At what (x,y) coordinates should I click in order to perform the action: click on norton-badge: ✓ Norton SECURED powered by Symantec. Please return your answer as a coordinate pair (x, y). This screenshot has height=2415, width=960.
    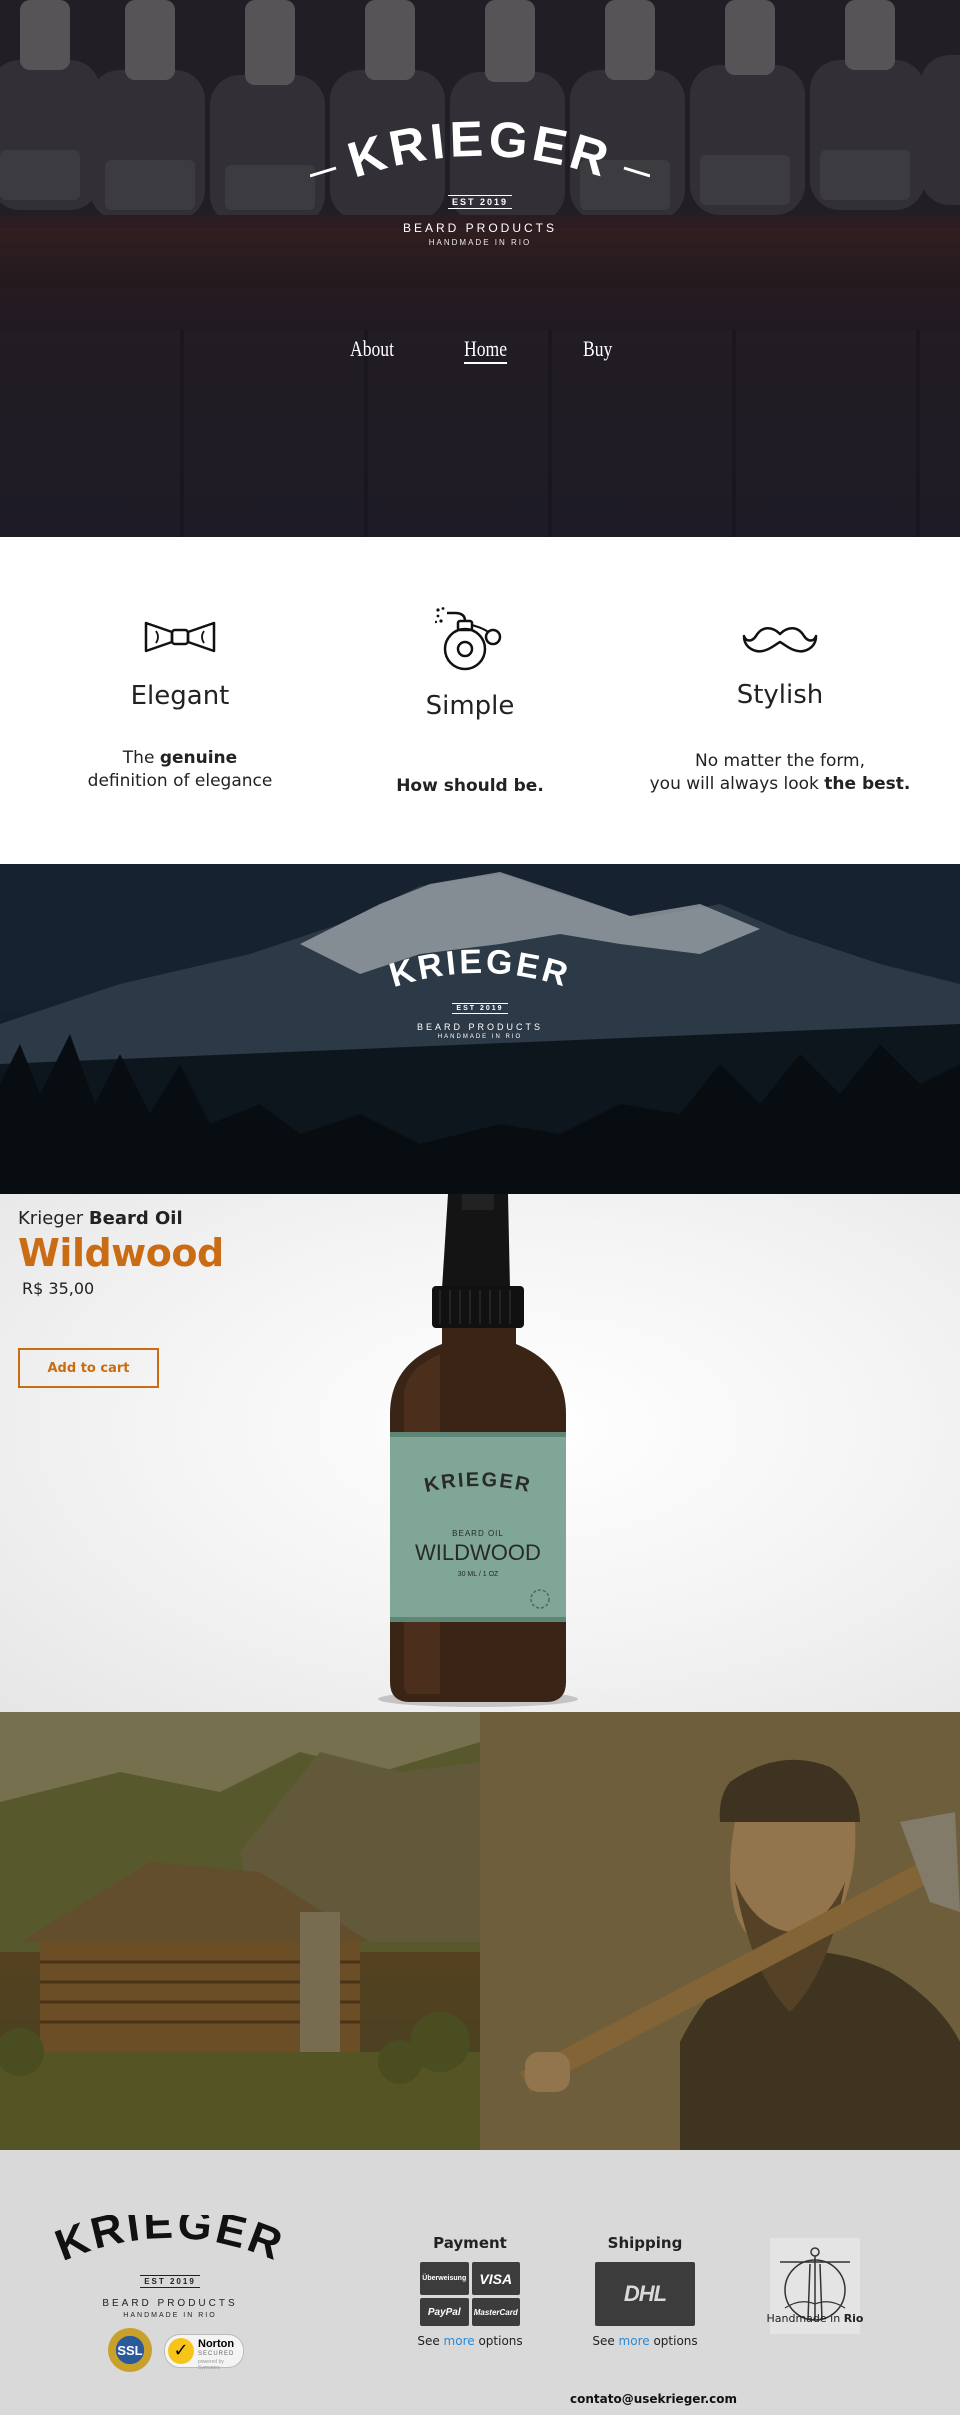
    Looking at the image, I should click on (204, 2352).